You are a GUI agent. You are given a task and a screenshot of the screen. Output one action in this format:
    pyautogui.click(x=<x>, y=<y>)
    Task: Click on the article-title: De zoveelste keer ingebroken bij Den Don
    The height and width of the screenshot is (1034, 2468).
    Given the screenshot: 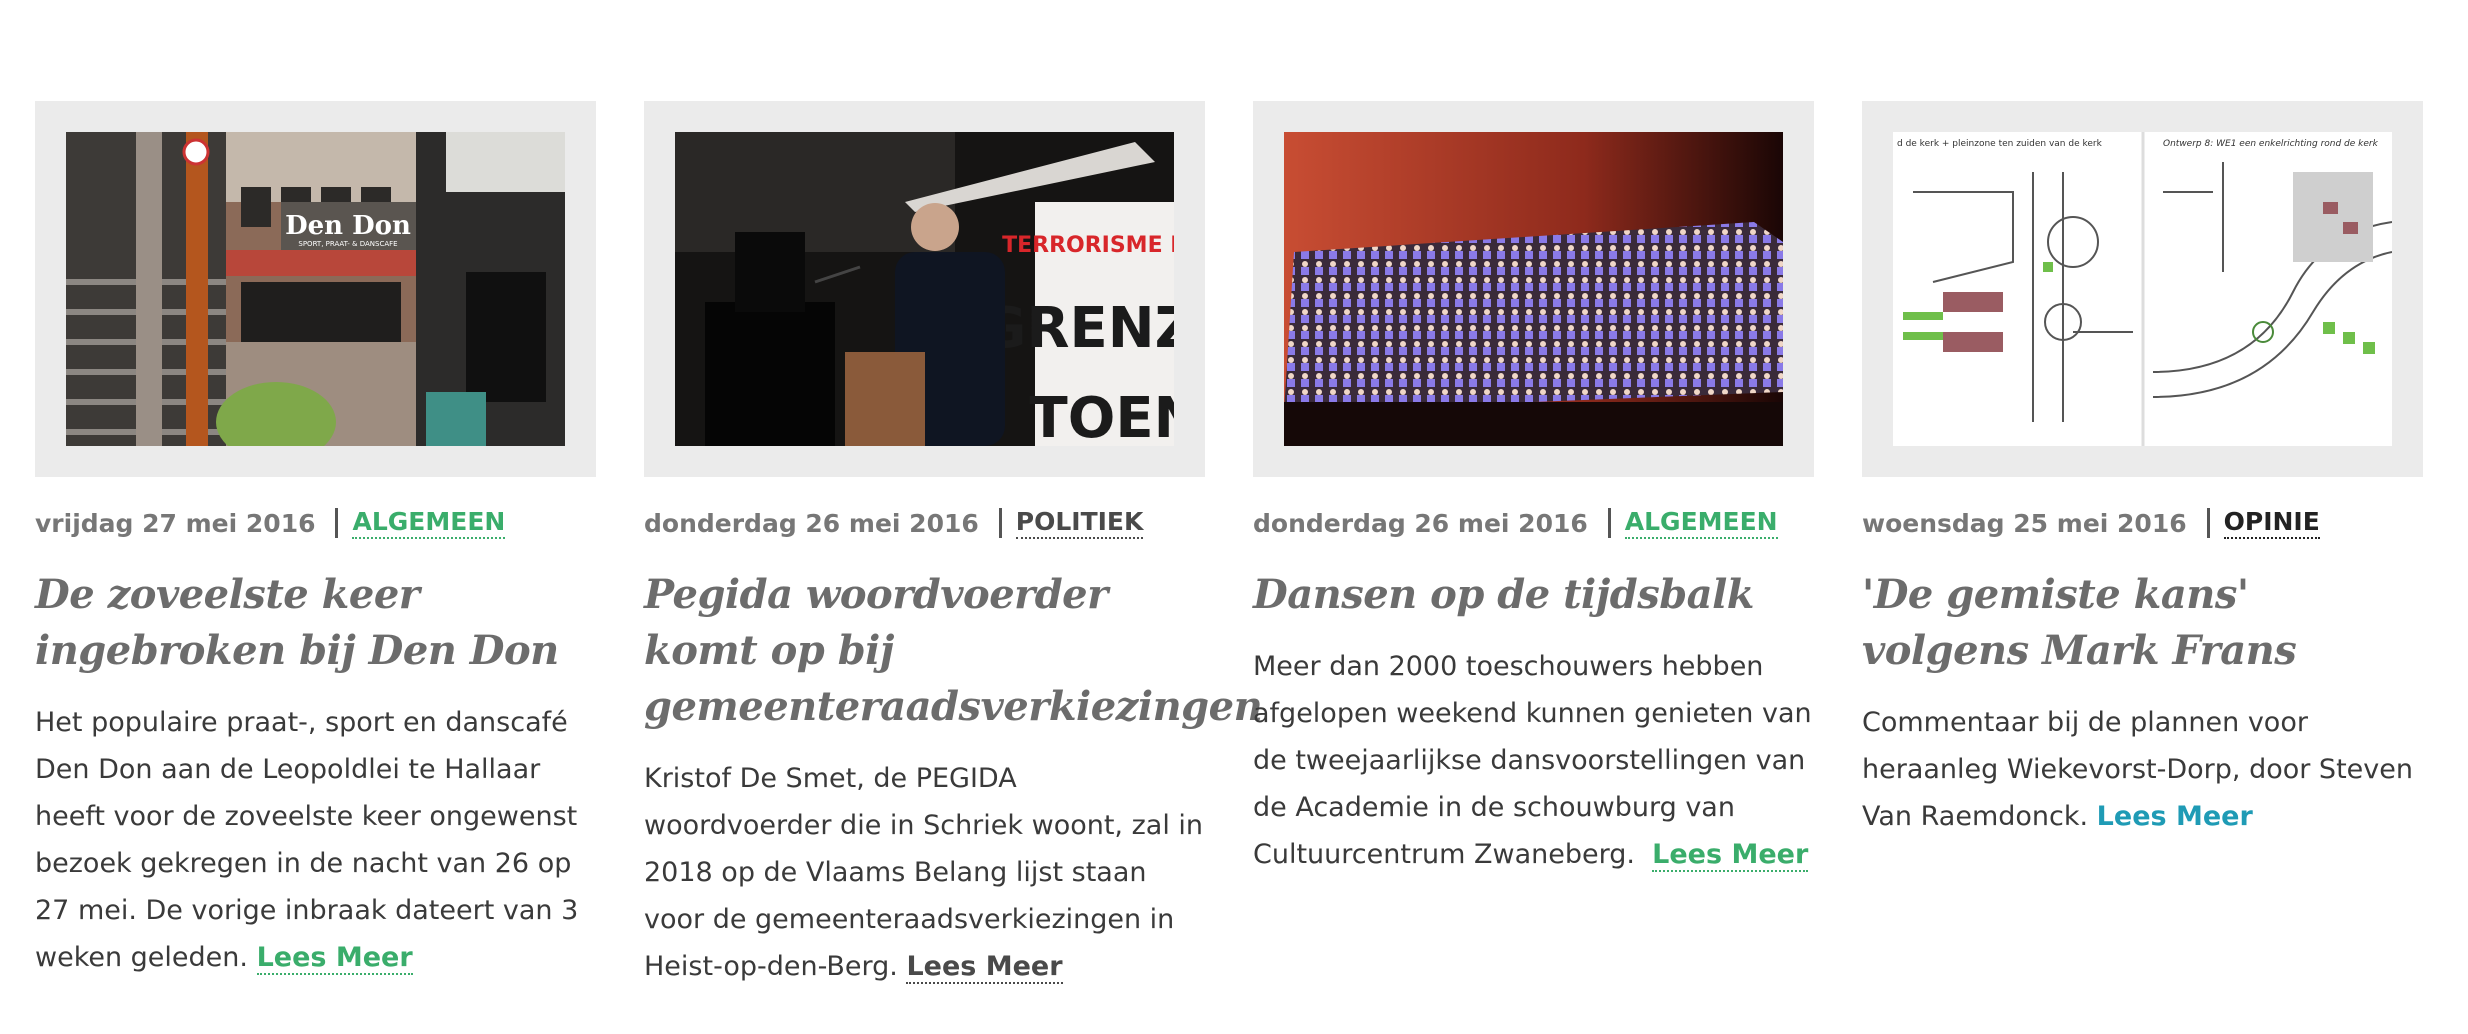 What is the action you would take?
    pyautogui.click(x=315, y=623)
    